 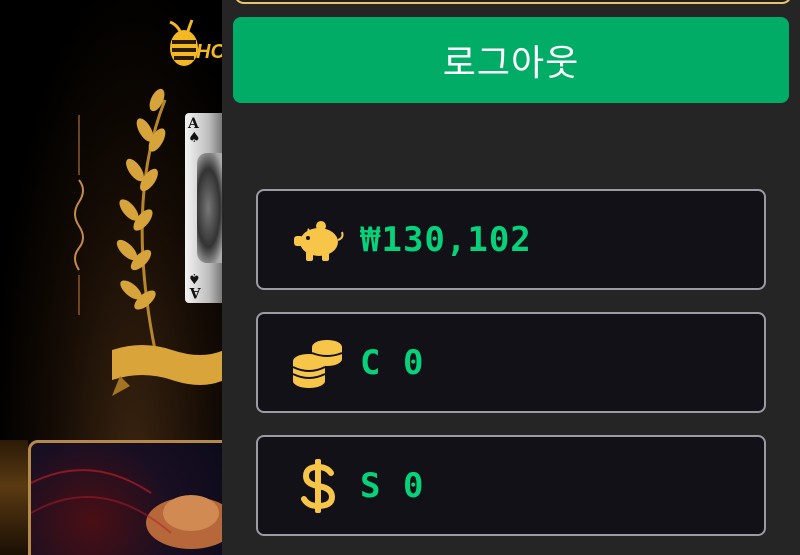 I want to click on coin-balance-card: C 0, so click(x=511, y=362).